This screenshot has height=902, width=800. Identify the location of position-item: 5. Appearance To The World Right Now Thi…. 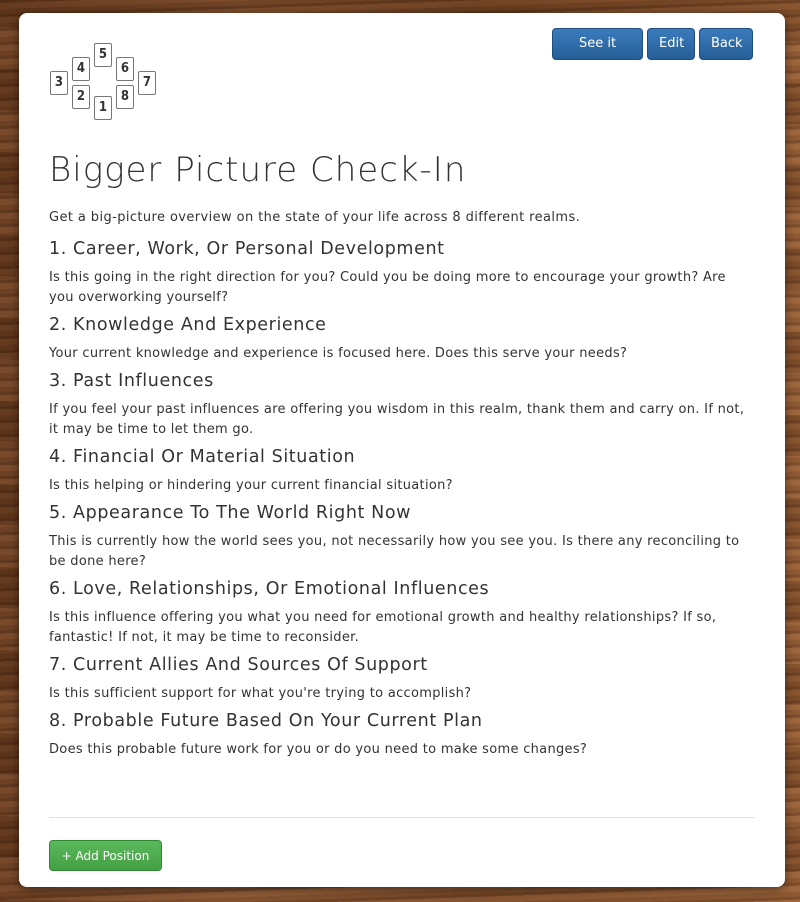
(402, 535).